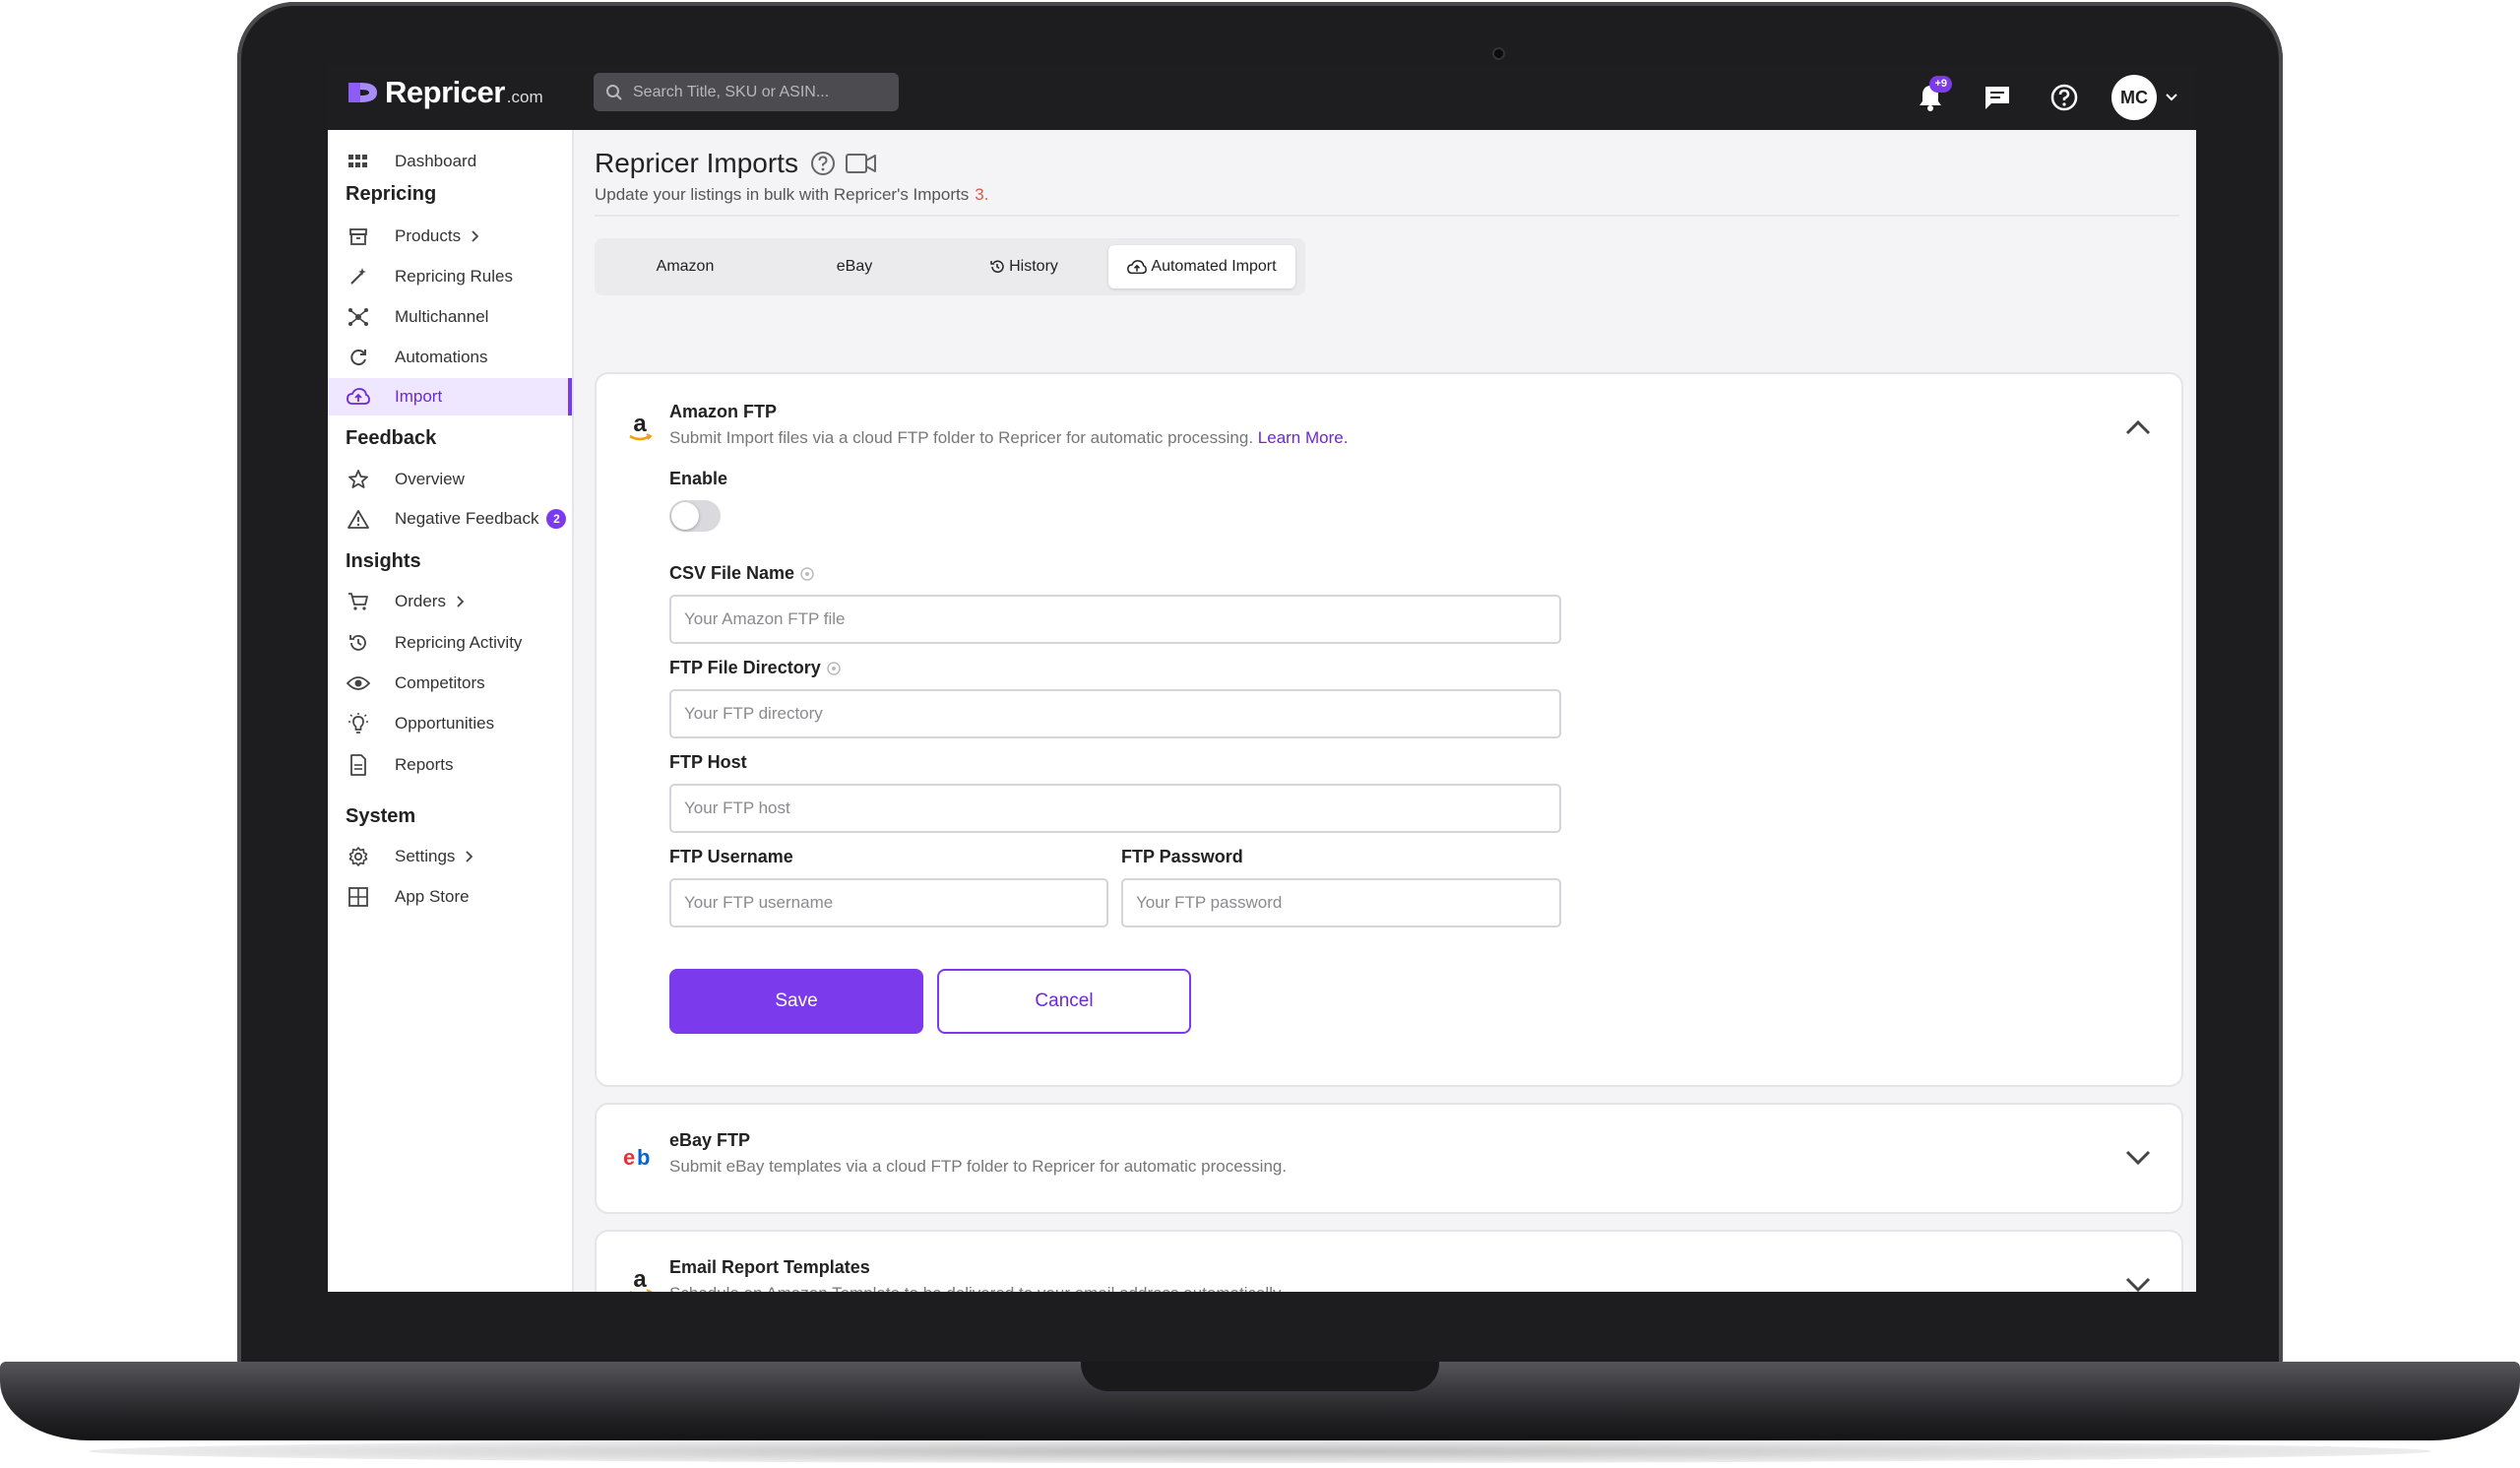 This screenshot has height=1468, width=2520. Describe the element at coordinates (1387, 216) in the screenshot. I see `divider` at that location.